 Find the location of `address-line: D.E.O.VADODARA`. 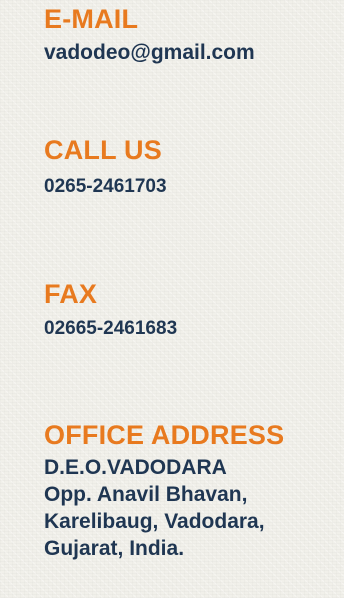

address-line: D.E.O.VADODARA is located at coordinates (135, 467).